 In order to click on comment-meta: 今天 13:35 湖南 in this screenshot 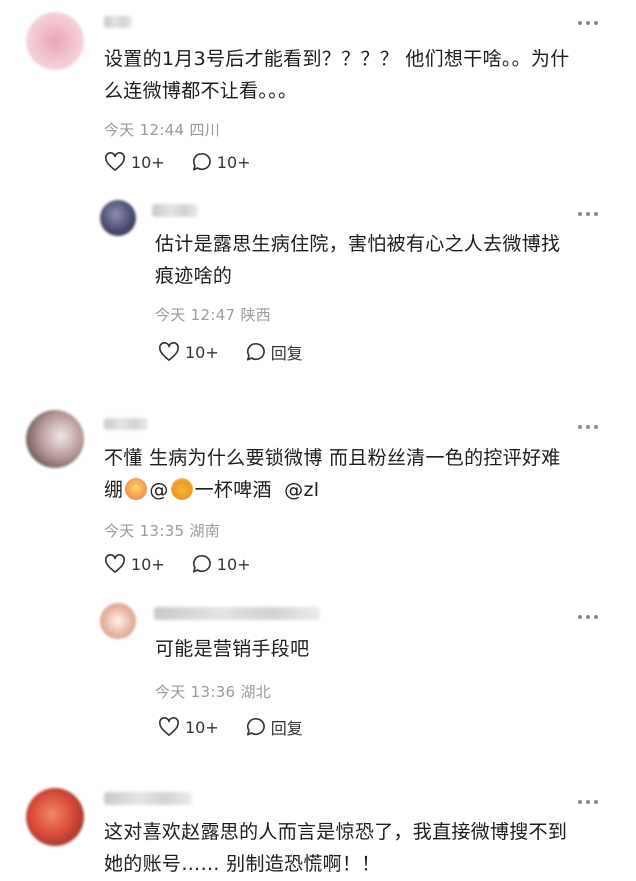, I will do `click(162, 531)`.